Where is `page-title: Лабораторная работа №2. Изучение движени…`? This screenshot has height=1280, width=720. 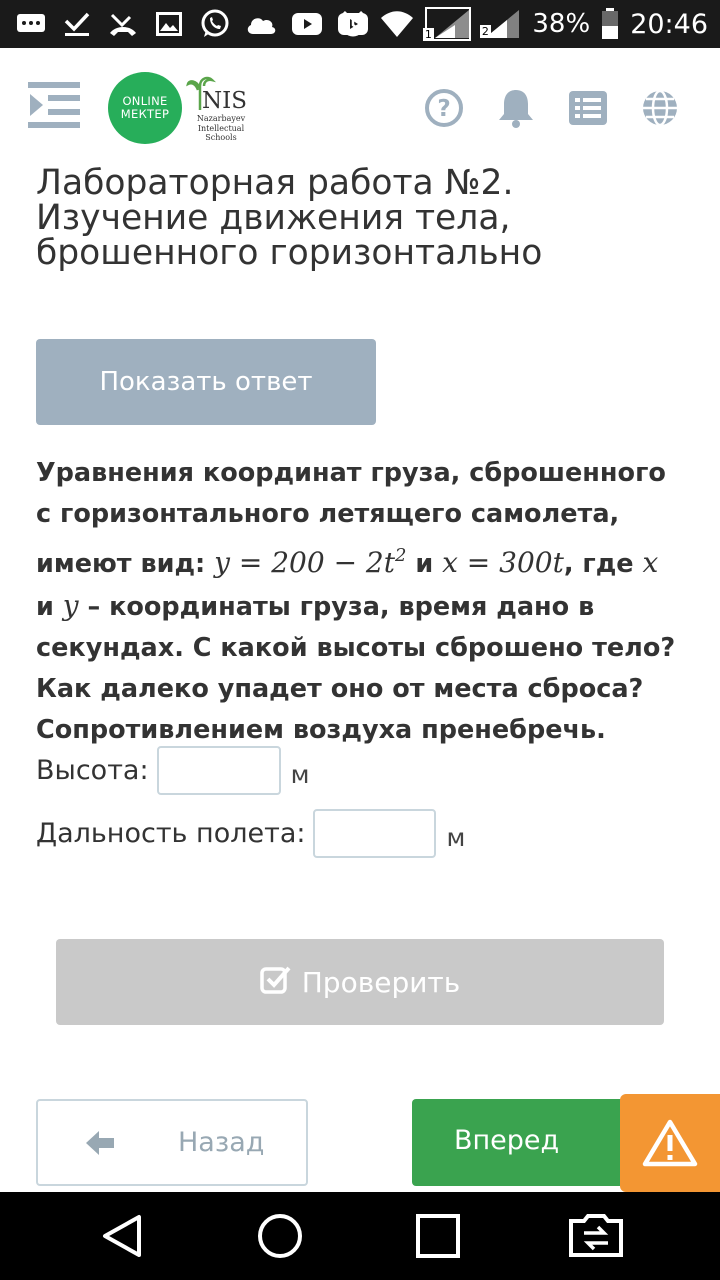 page-title: Лабораторная работа №2. Изучение движени… is located at coordinates (289, 218).